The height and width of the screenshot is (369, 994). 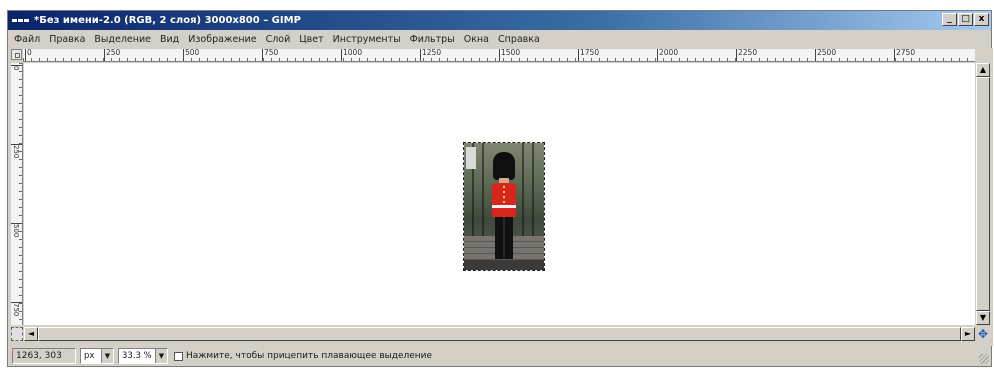 I want to click on menu-windows: Окна, so click(x=476, y=39).